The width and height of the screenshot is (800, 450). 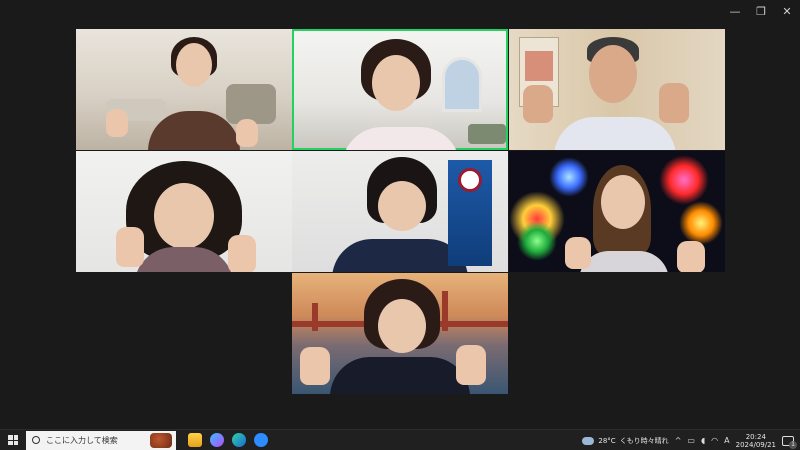 I want to click on minimize-button: —, so click(x=735, y=11).